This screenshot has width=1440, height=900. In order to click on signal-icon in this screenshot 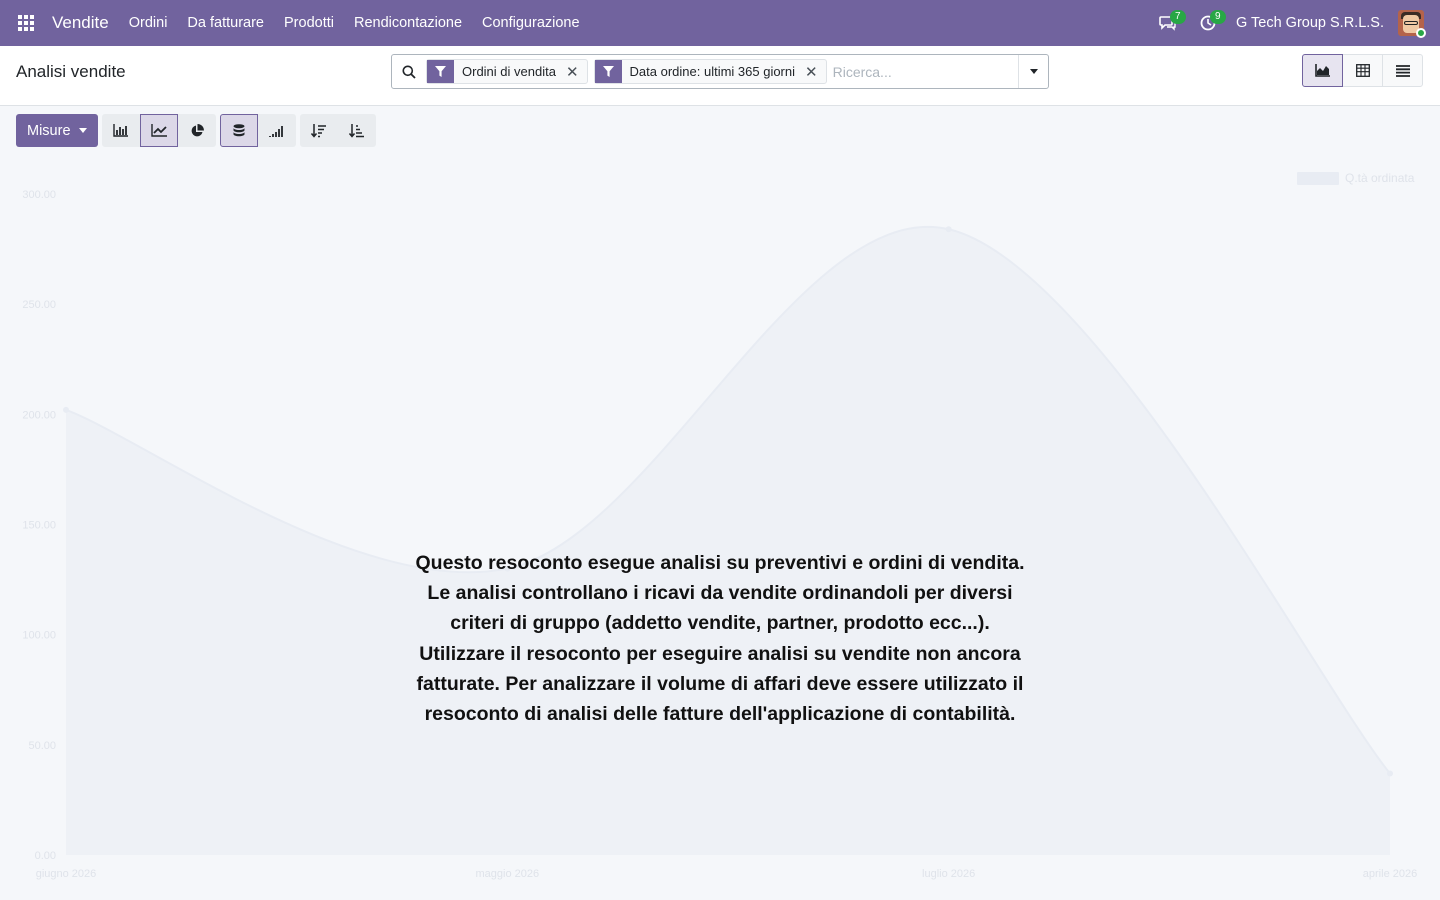, I will do `click(276, 131)`.